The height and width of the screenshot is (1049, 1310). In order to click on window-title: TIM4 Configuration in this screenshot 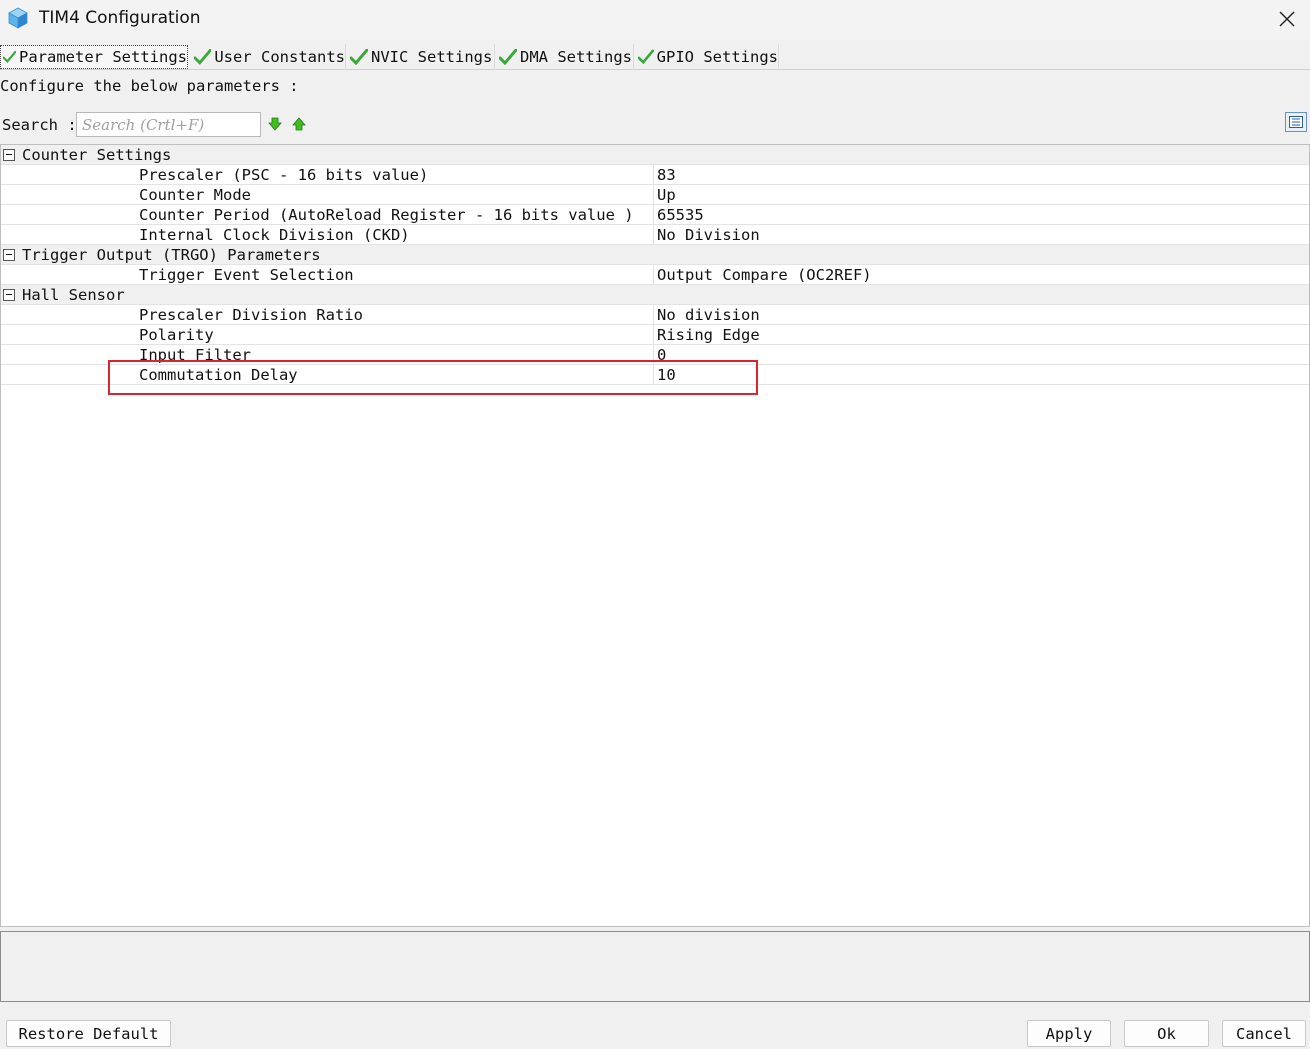, I will do `click(120, 18)`.